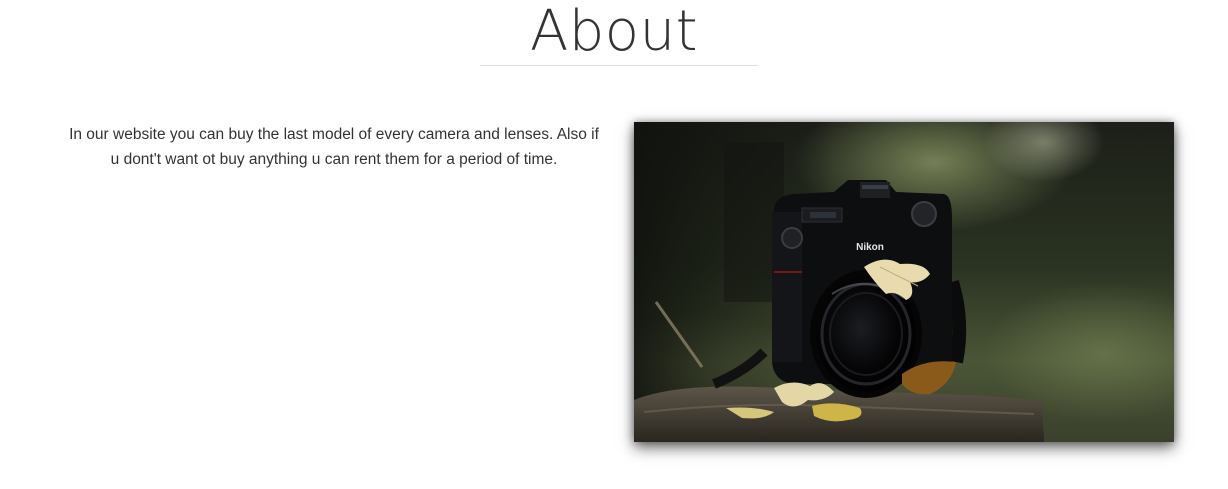 Image resolution: width=1228 pixels, height=489 pixels. I want to click on title-divider, so click(619, 65).